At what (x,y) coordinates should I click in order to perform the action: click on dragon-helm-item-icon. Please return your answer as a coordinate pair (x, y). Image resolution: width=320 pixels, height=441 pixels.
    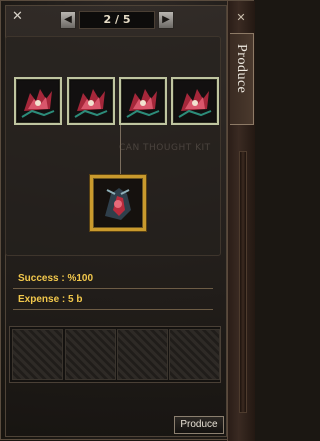
    Looking at the image, I should click on (118, 203).